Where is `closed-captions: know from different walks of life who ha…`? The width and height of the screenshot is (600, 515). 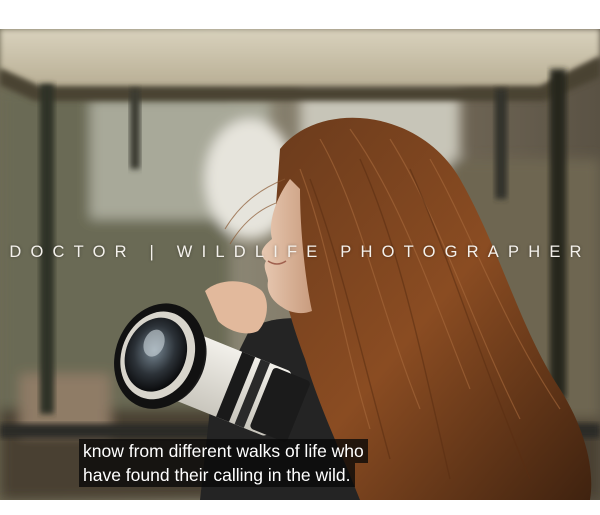 closed-captions: know from different walks of life who ha… is located at coordinates (223, 463).